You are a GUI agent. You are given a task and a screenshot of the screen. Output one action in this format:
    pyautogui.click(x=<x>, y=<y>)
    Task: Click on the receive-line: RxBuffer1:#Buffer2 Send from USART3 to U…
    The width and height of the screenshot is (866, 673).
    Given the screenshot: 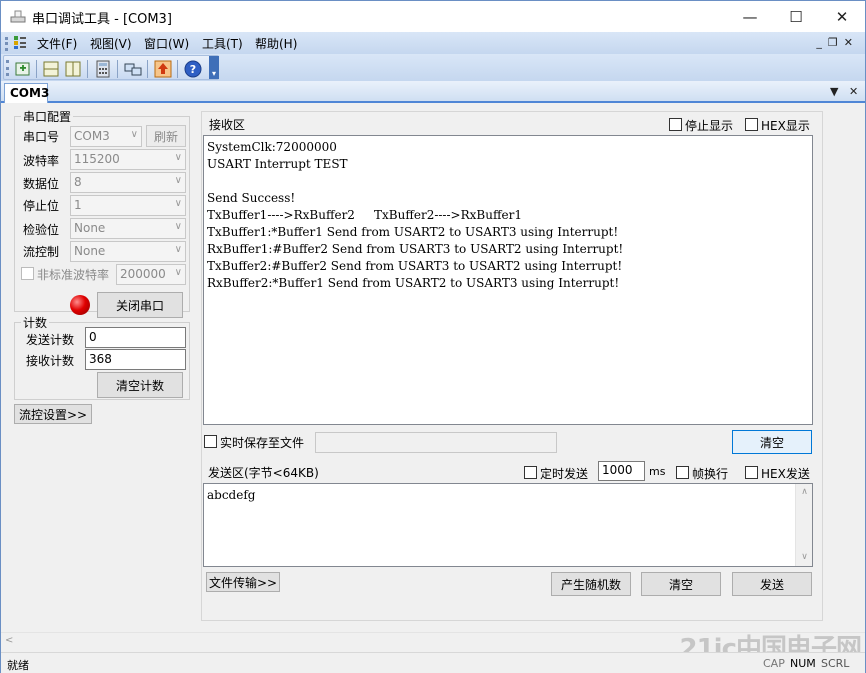 What is the action you would take?
    pyautogui.click(x=415, y=249)
    